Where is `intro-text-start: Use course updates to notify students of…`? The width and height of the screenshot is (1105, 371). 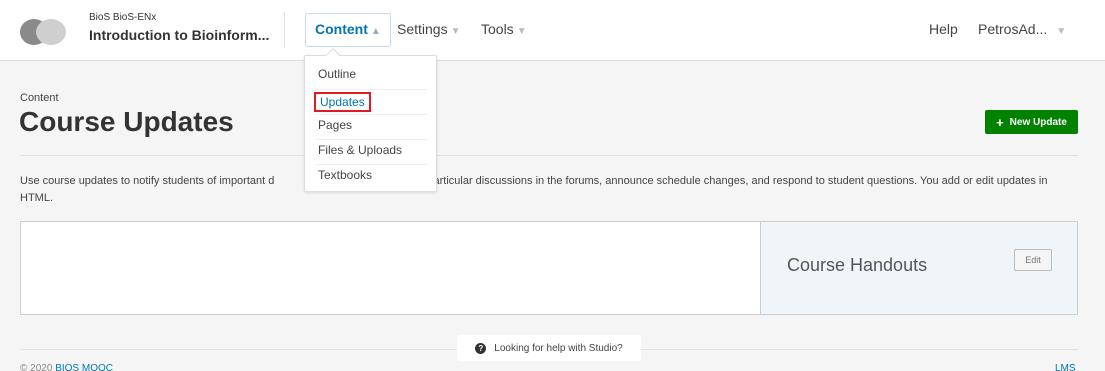
intro-text-start: Use course updates to notify students of… is located at coordinates (147, 181).